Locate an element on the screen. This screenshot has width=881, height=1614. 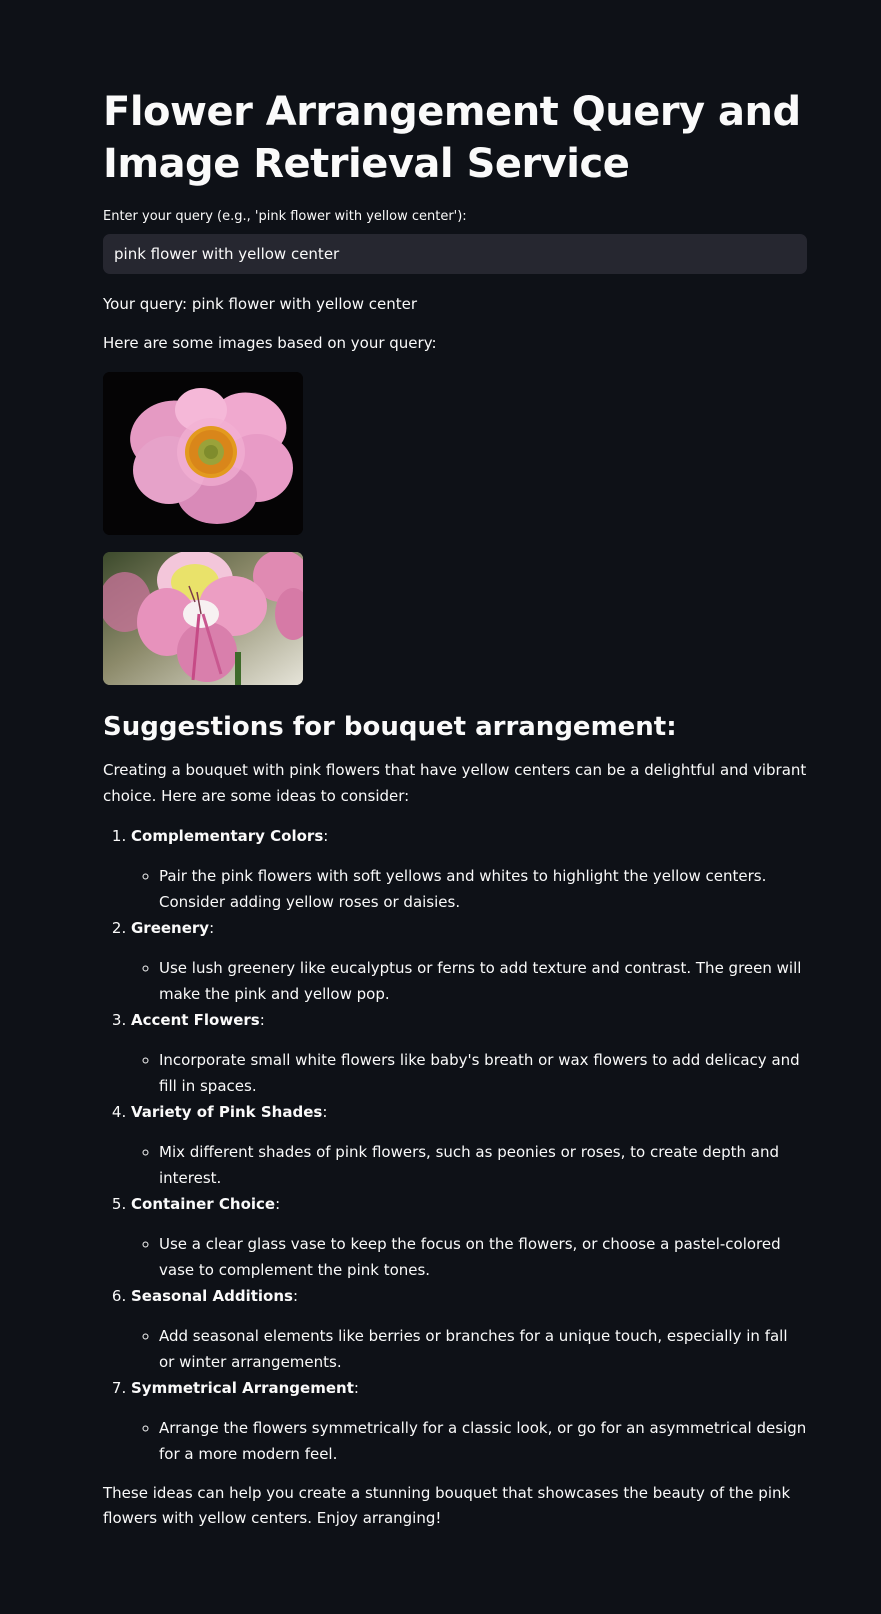
suggestion-title: Variety of Pink Shades is located at coordinates (227, 1112).